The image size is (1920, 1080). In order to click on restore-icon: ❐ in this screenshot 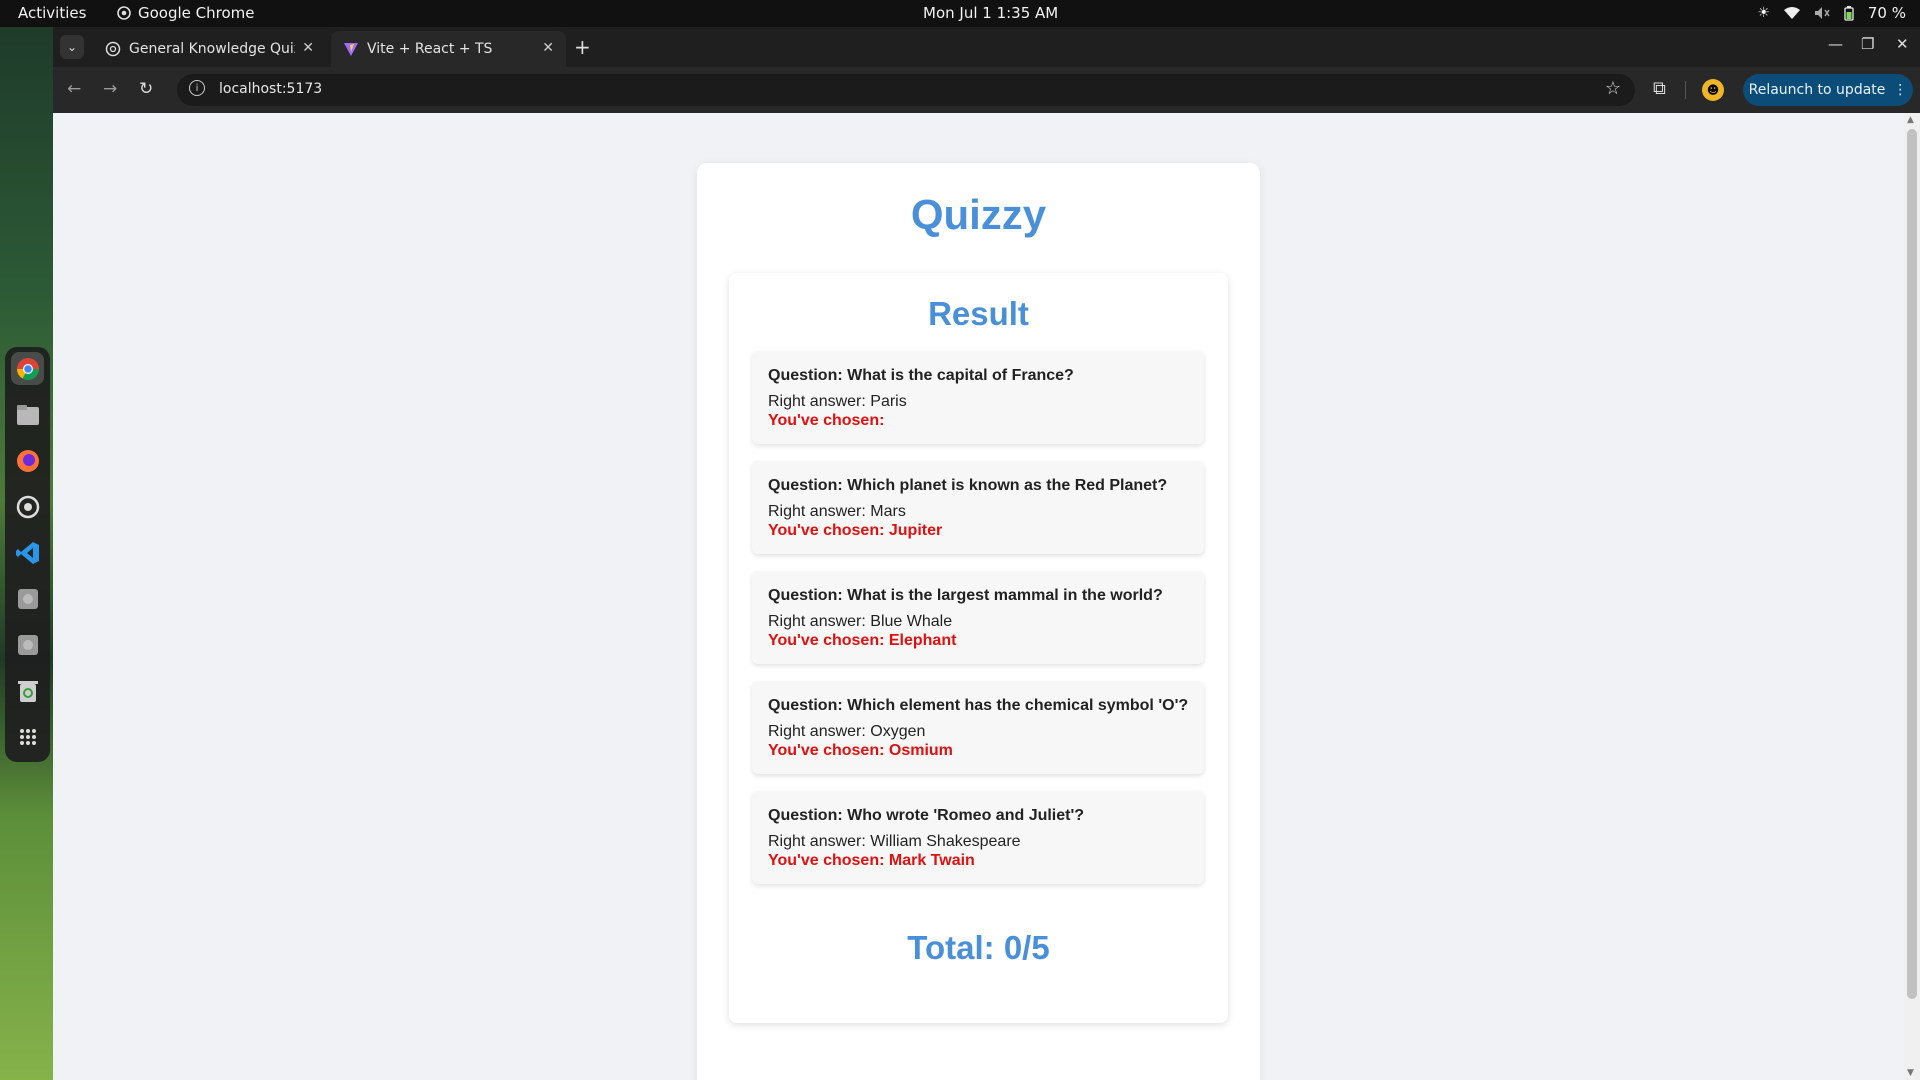, I will do `click(1867, 44)`.